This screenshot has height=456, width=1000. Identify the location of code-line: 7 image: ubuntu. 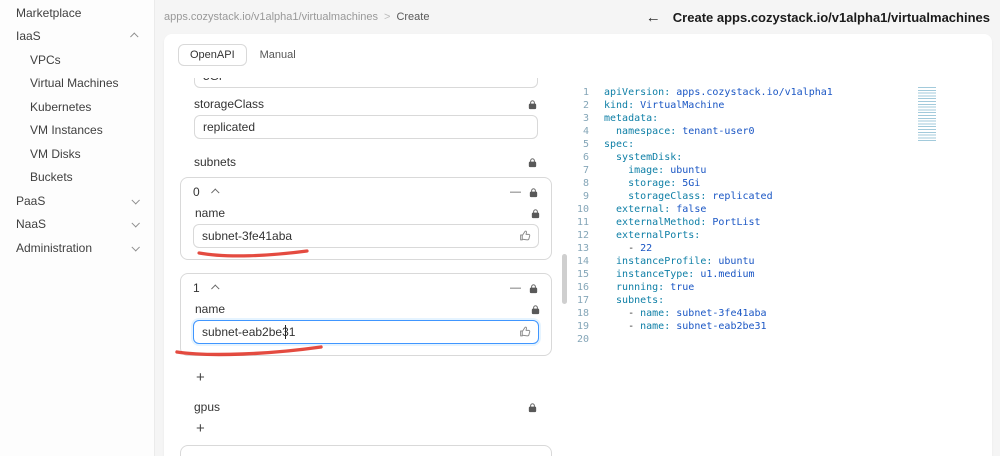
(780, 170).